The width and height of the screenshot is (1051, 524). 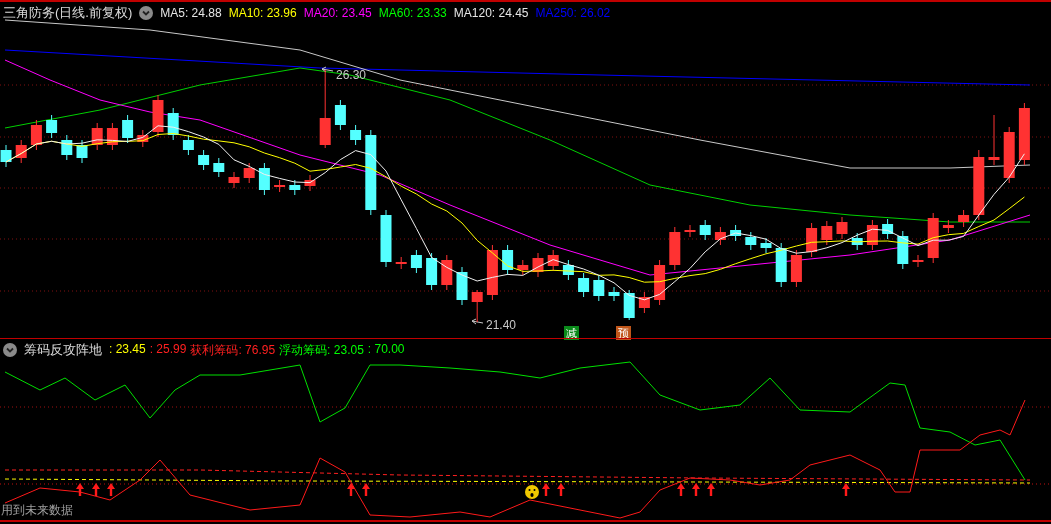 What do you see at coordinates (532, 492) in the screenshot?
I see `face-icon` at bounding box center [532, 492].